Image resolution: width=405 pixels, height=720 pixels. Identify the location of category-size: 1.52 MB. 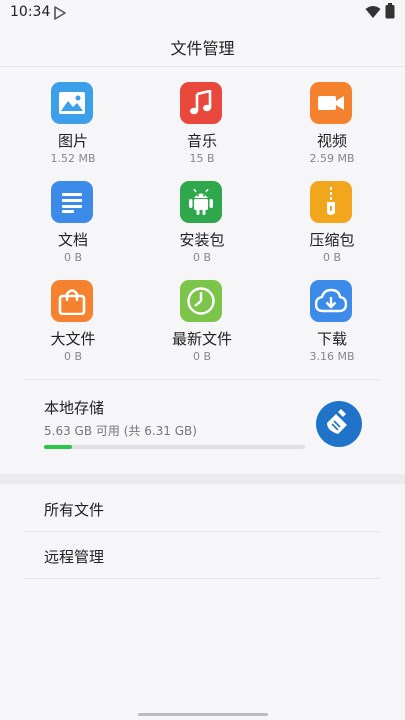
(73, 158).